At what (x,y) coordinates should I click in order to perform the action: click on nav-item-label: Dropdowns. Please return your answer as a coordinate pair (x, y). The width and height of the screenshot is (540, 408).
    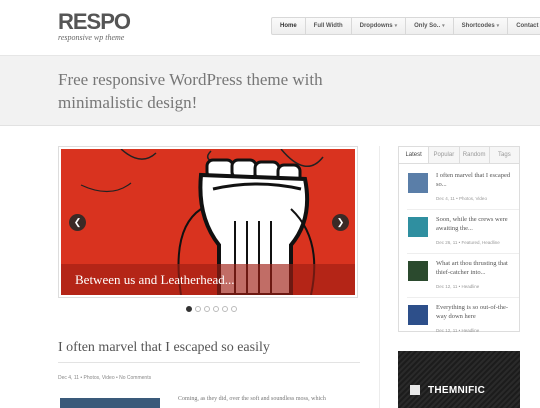
    Looking at the image, I should click on (376, 26).